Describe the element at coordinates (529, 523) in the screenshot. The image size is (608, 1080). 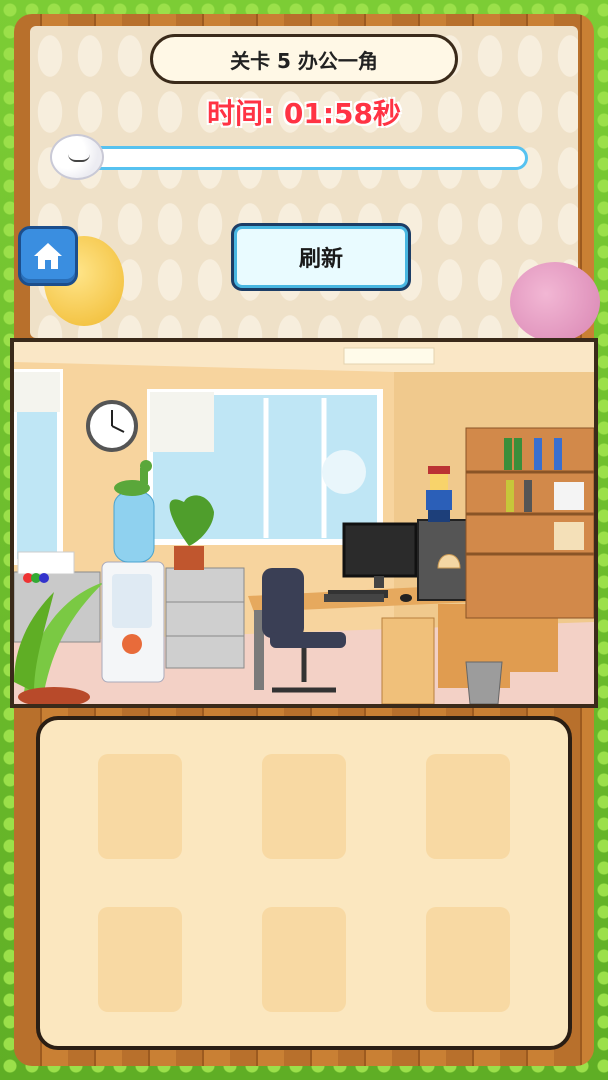
I see `bookshelf` at that location.